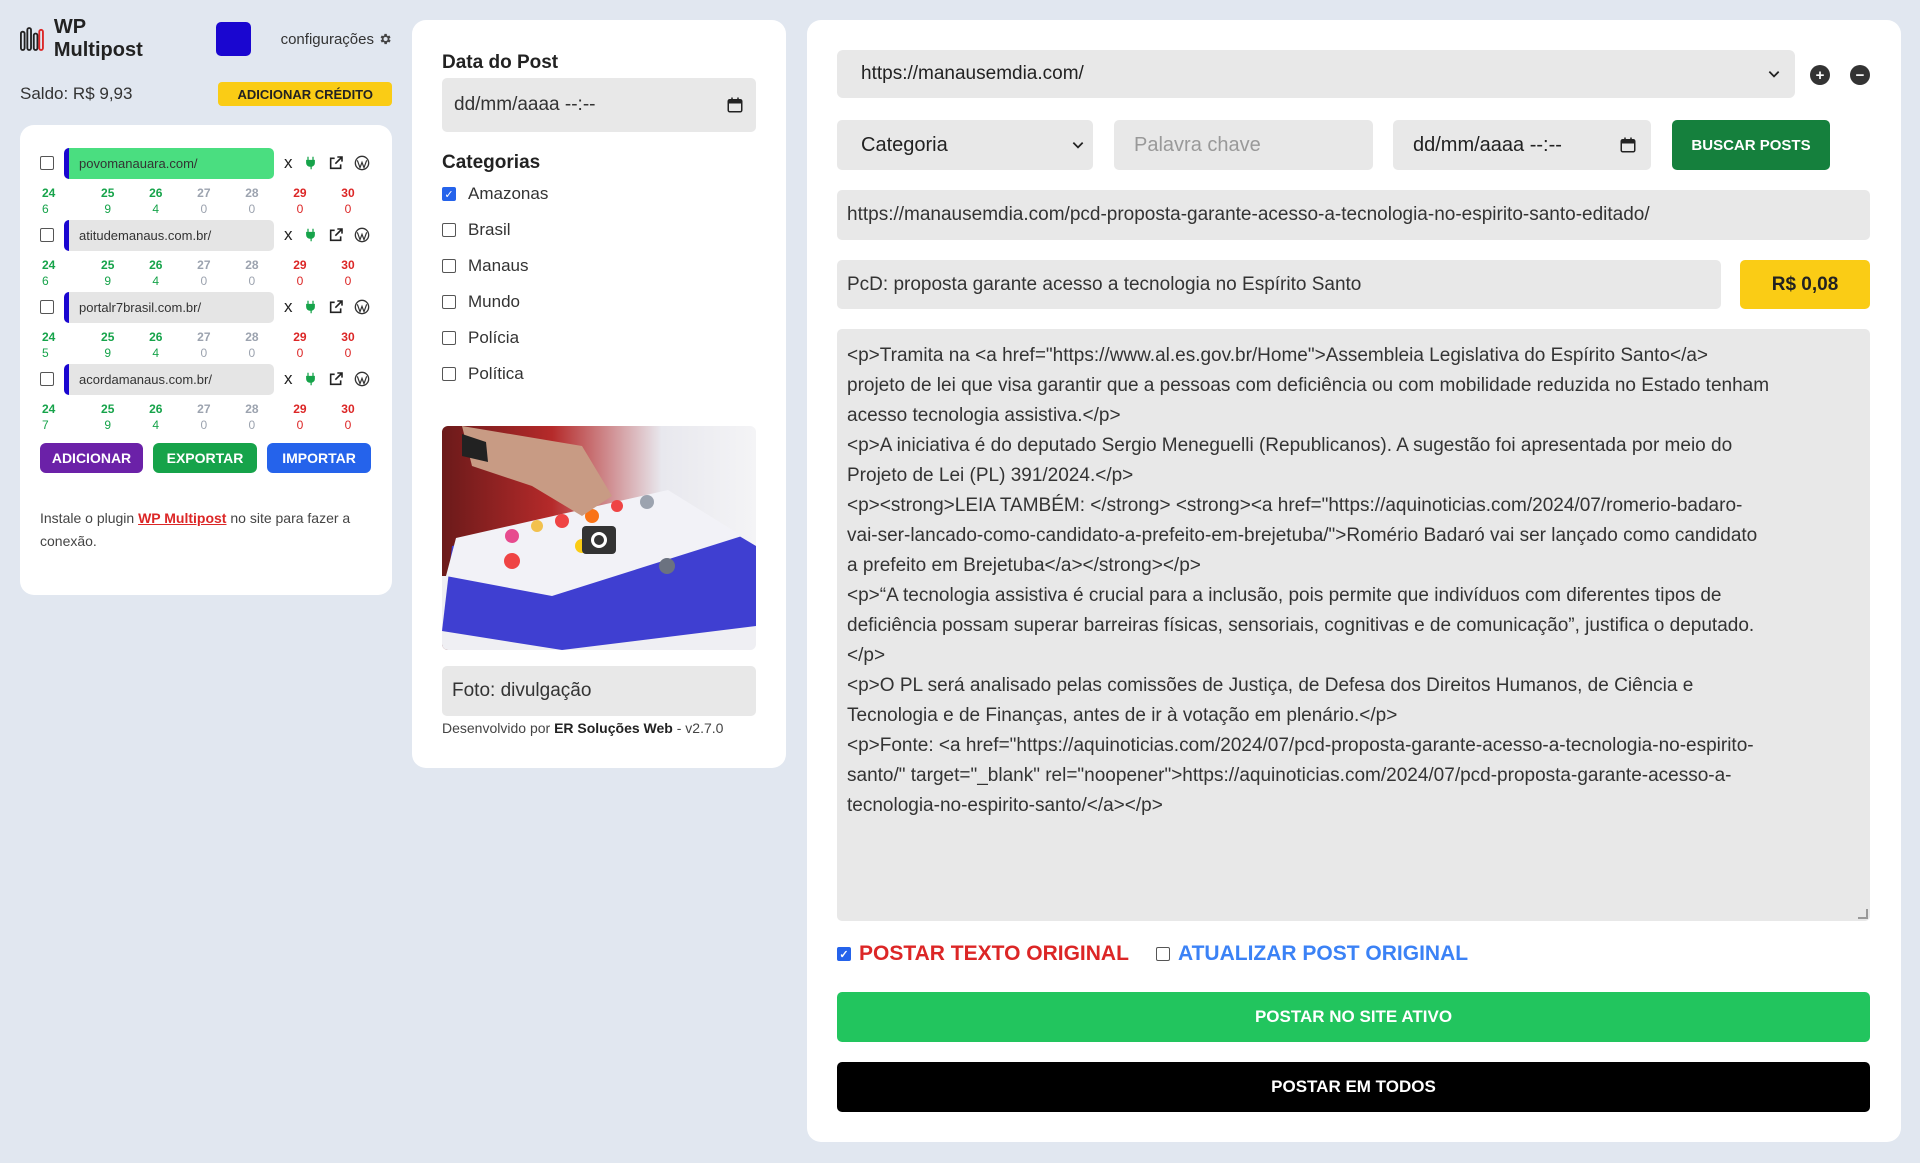 The width and height of the screenshot is (1920, 1163). What do you see at coordinates (1353, 1087) in the screenshot?
I see `post-all-sites-button: POSTAR EM TODOS` at bounding box center [1353, 1087].